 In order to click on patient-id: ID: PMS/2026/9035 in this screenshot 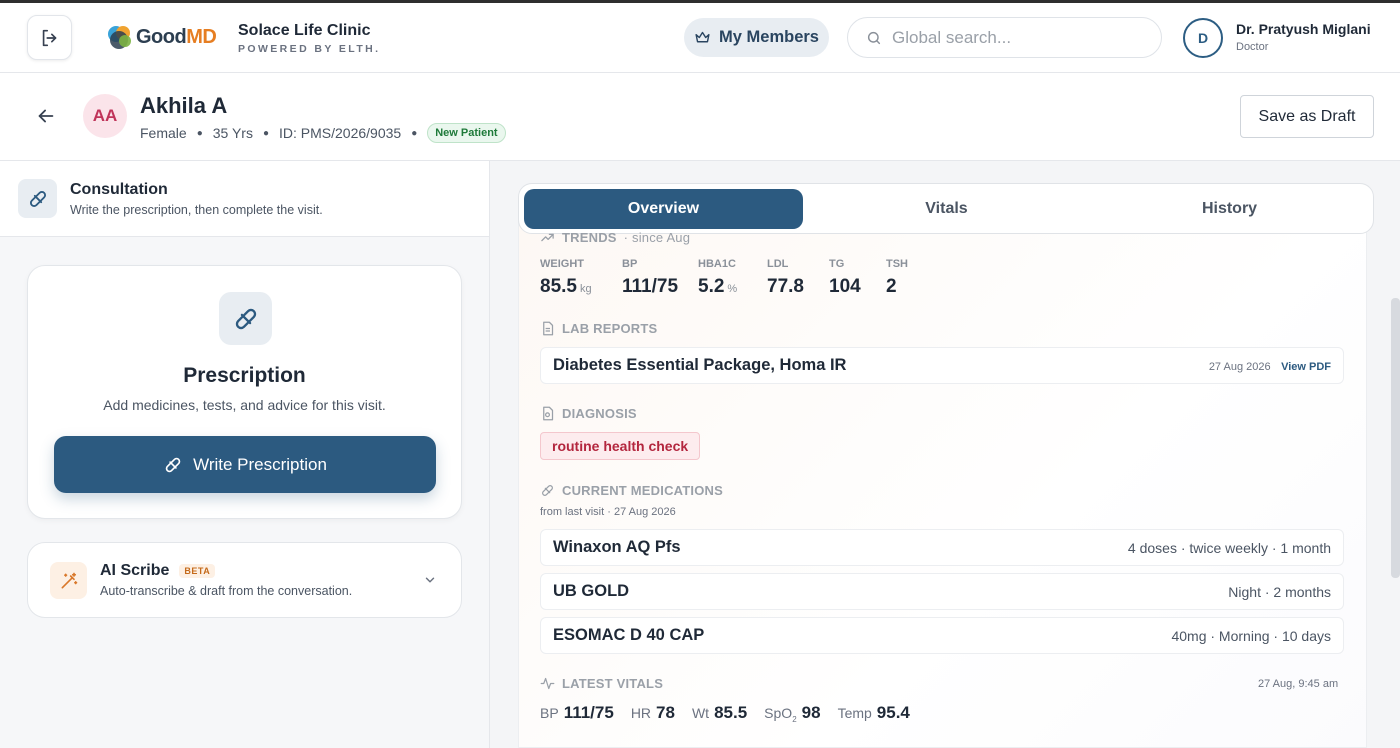, I will do `click(340, 133)`.